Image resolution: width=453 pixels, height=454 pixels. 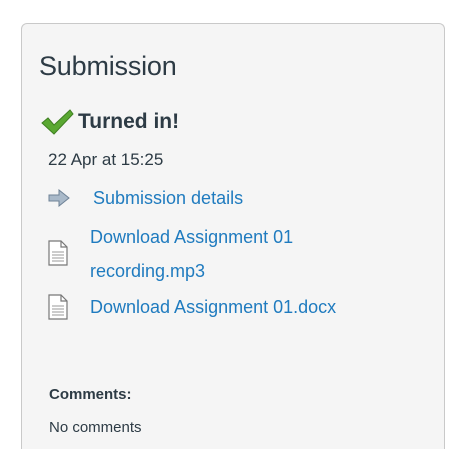 What do you see at coordinates (95, 427) in the screenshot?
I see `comments-value: No comments` at bounding box center [95, 427].